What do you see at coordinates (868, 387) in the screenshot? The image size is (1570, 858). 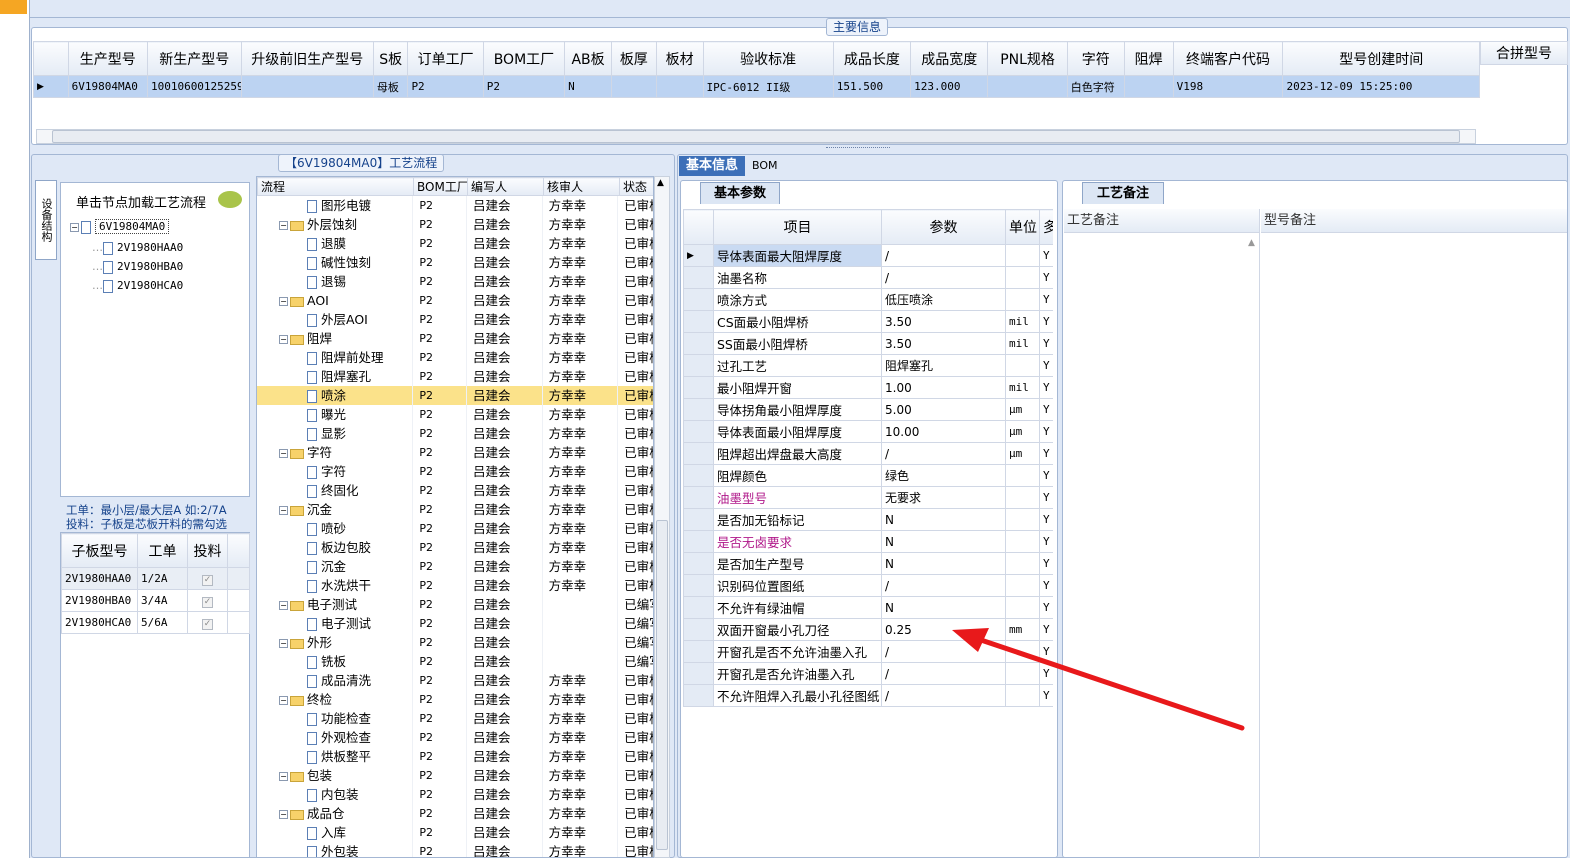 I see `param-row: 最小阻焊开窗 1.00 mil Y` at bounding box center [868, 387].